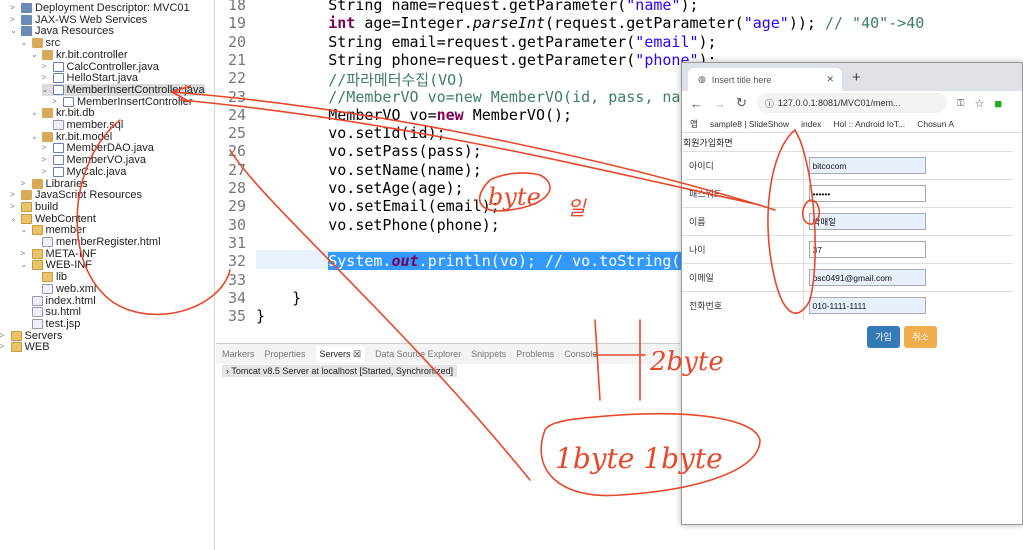  What do you see at coordinates (56, 265) in the screenshot?
I see `tree-item: ⌄ WEB-INF` at bounding box center [56, 265].